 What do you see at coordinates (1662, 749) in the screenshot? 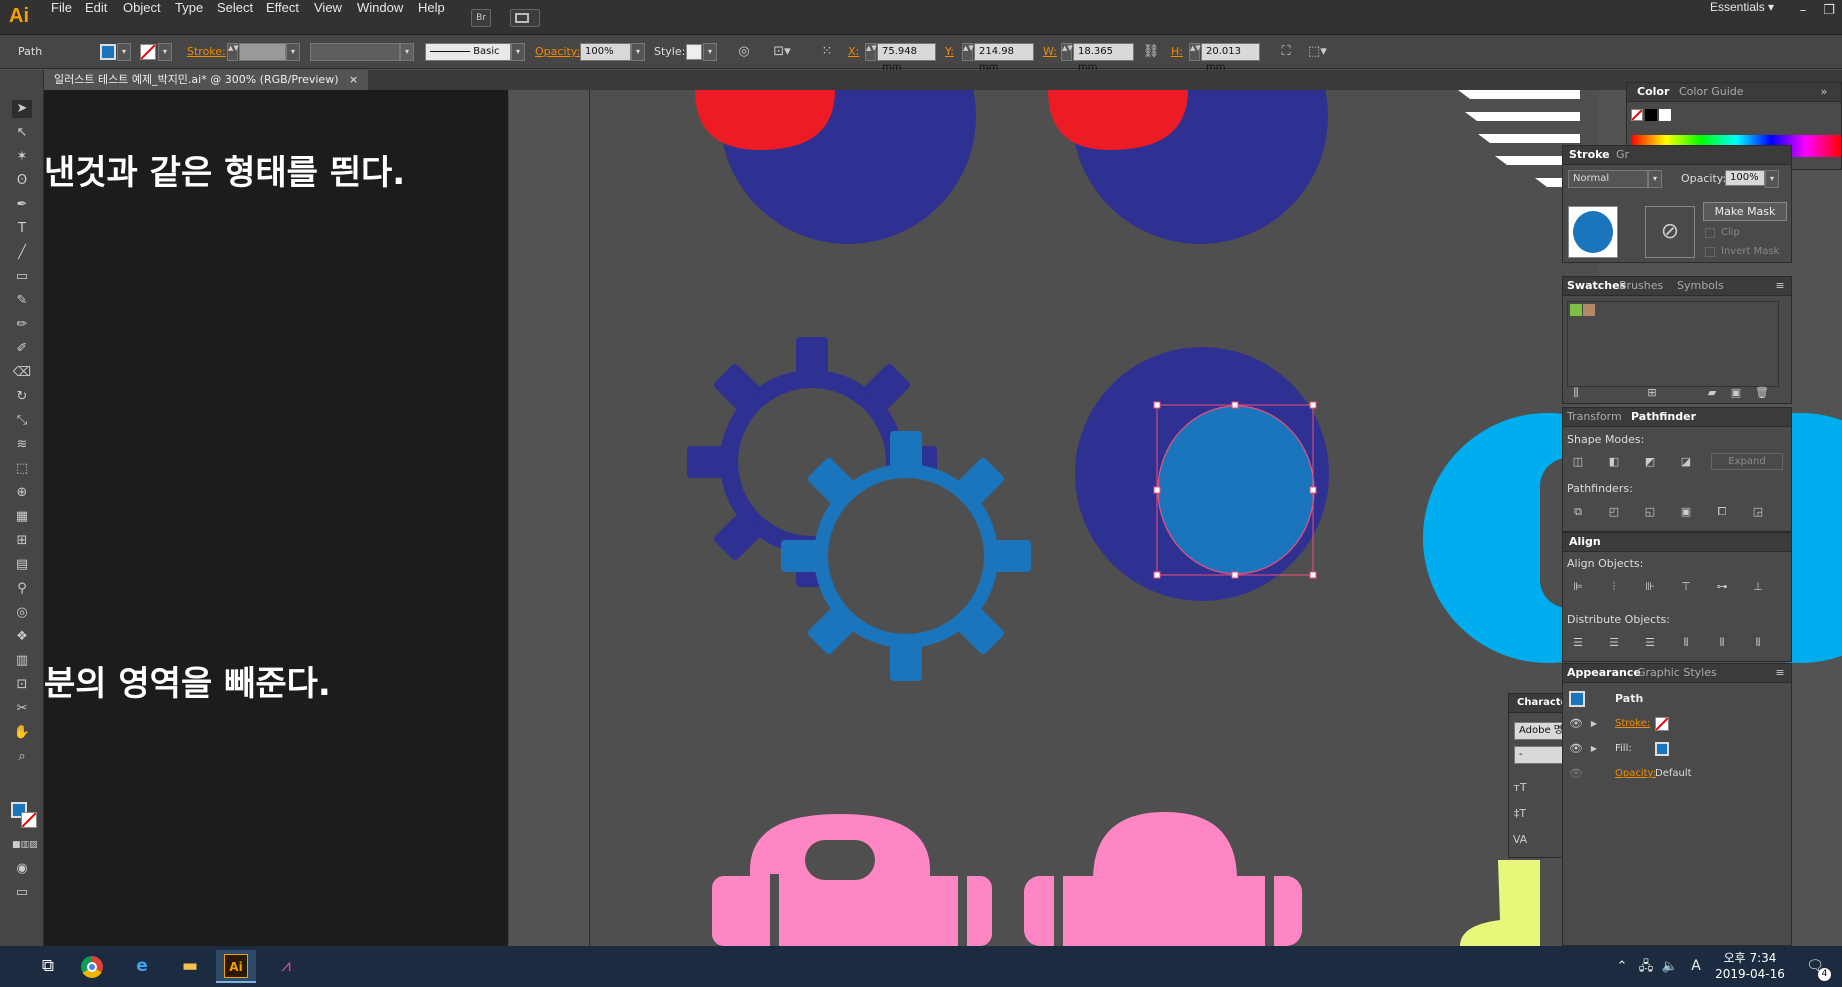
I see `appearance-fill-swatch` at bounding box center [1662, 749].